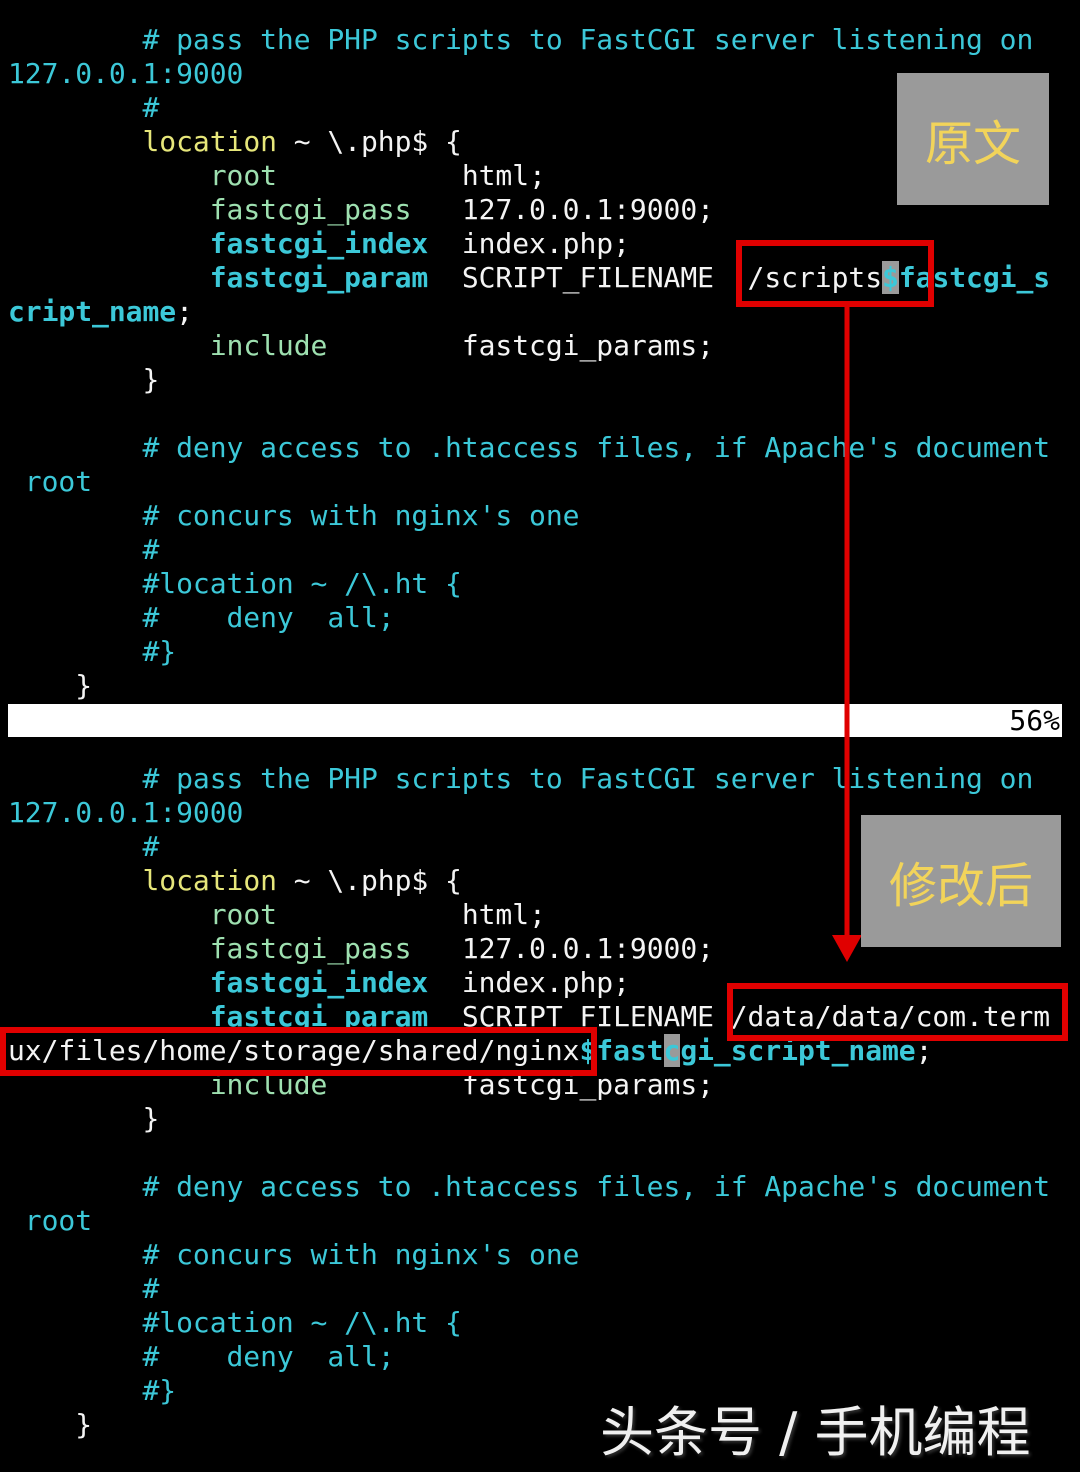 The height and width of the screenshot is (1472, 1080). What do you see at coordinates (847, 634) in the screenshot?
I see `red-arrow-icon` at bounding box center [847, 634].